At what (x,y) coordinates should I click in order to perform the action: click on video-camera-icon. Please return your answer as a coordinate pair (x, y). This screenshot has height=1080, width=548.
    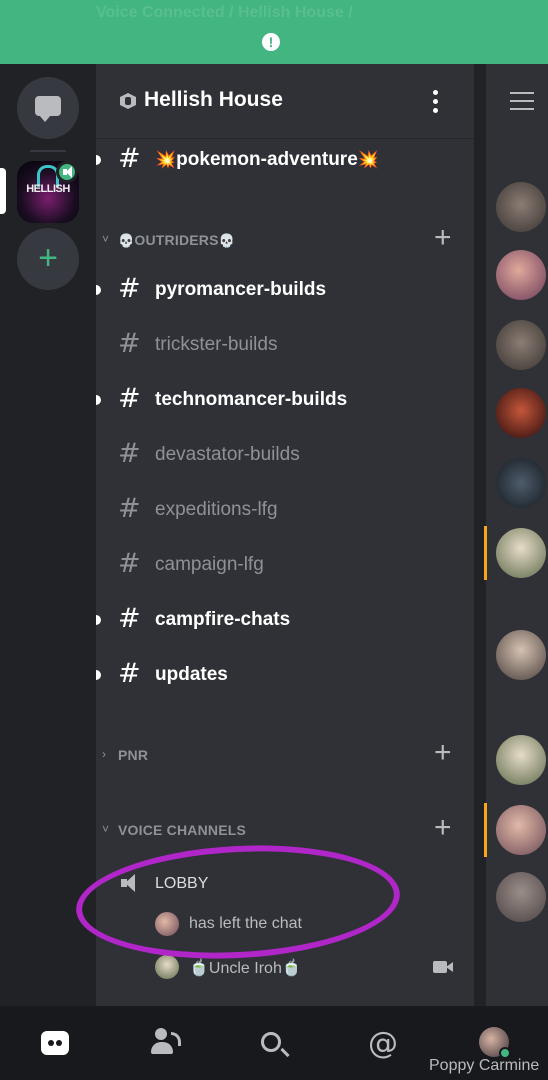
    Looking at the image, I should click on (443, 967).